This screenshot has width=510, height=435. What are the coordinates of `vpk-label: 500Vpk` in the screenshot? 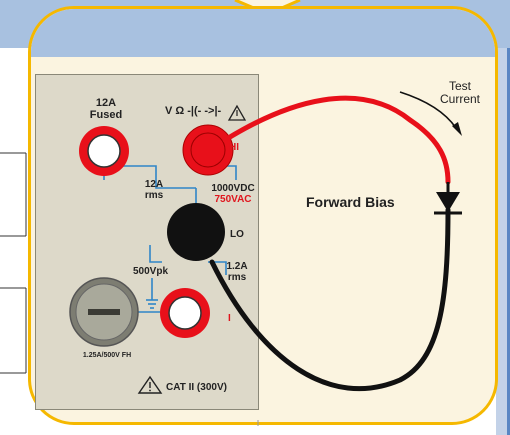 It's located at (151, 271).